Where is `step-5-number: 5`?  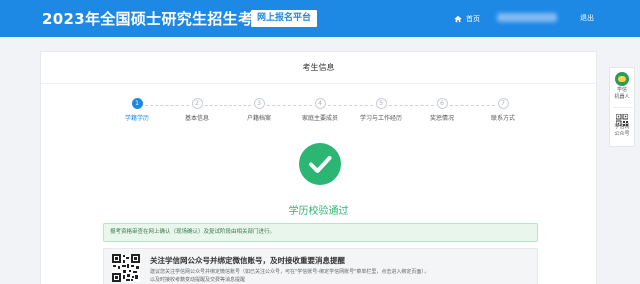 step-5-number: 5 is located at coordinates (381, 103).